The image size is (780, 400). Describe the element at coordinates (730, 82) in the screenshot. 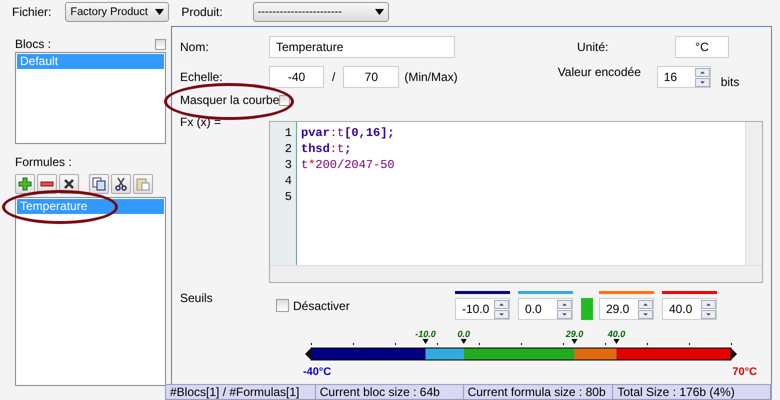

I see `bits-label: bits` at that location.